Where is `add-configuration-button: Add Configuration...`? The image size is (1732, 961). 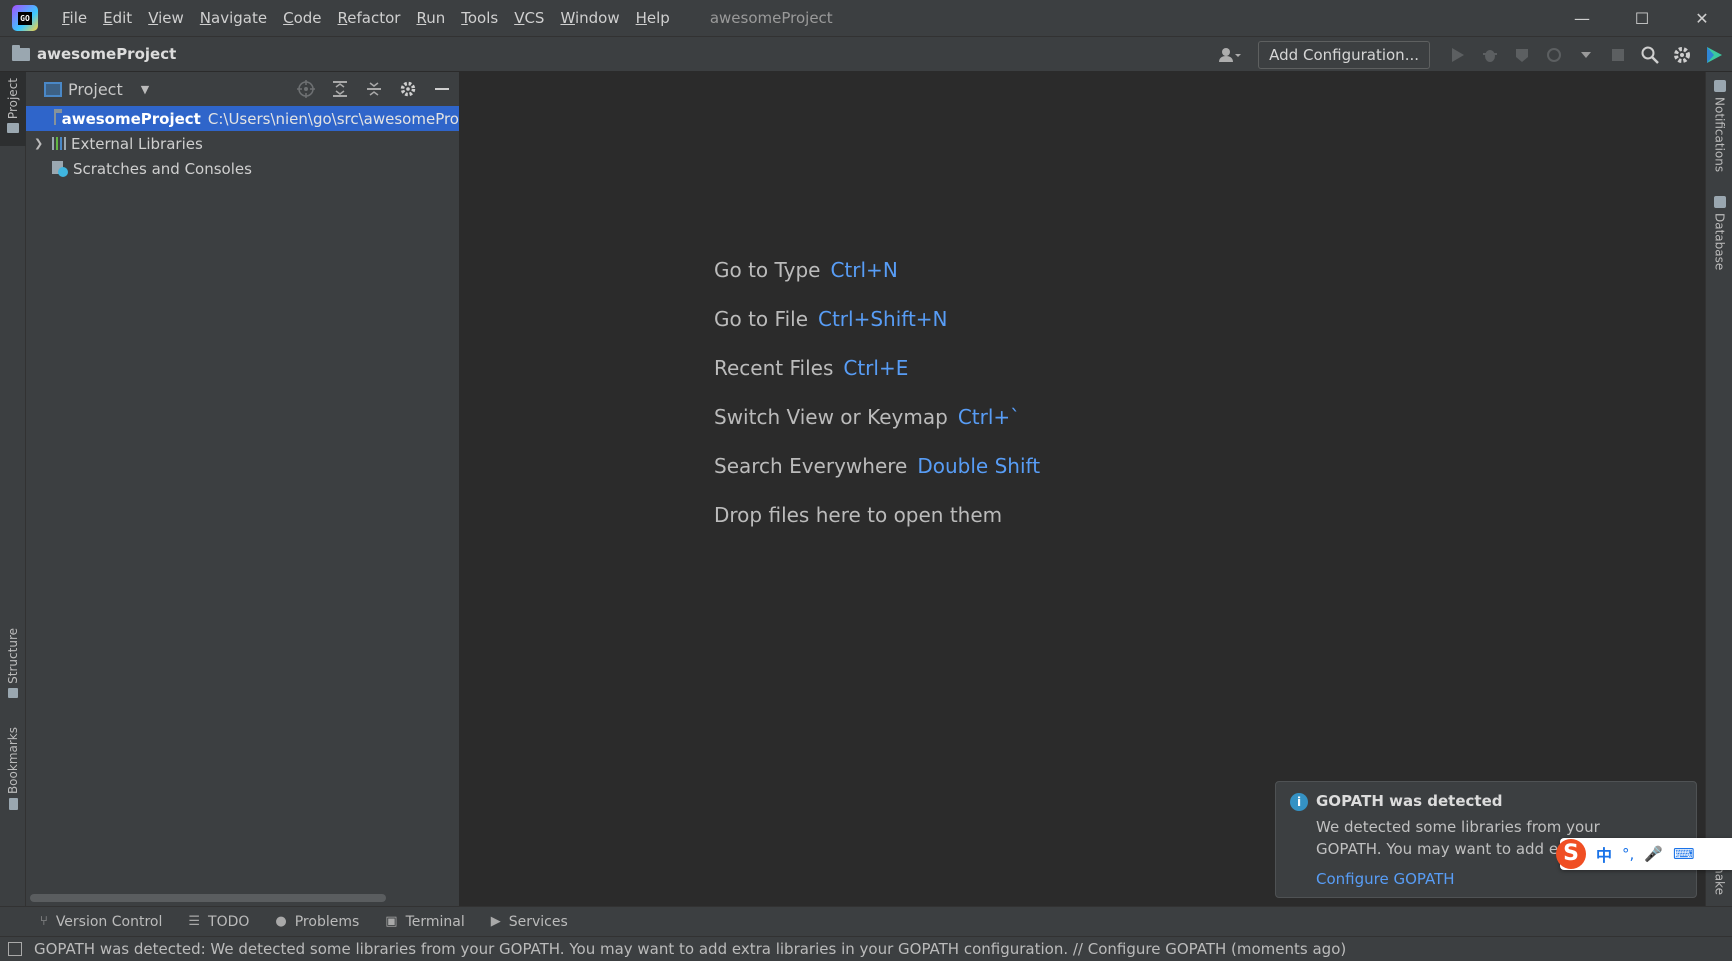
add-configuration-button: Add Configuration... is located at coordinates (1344, 55).